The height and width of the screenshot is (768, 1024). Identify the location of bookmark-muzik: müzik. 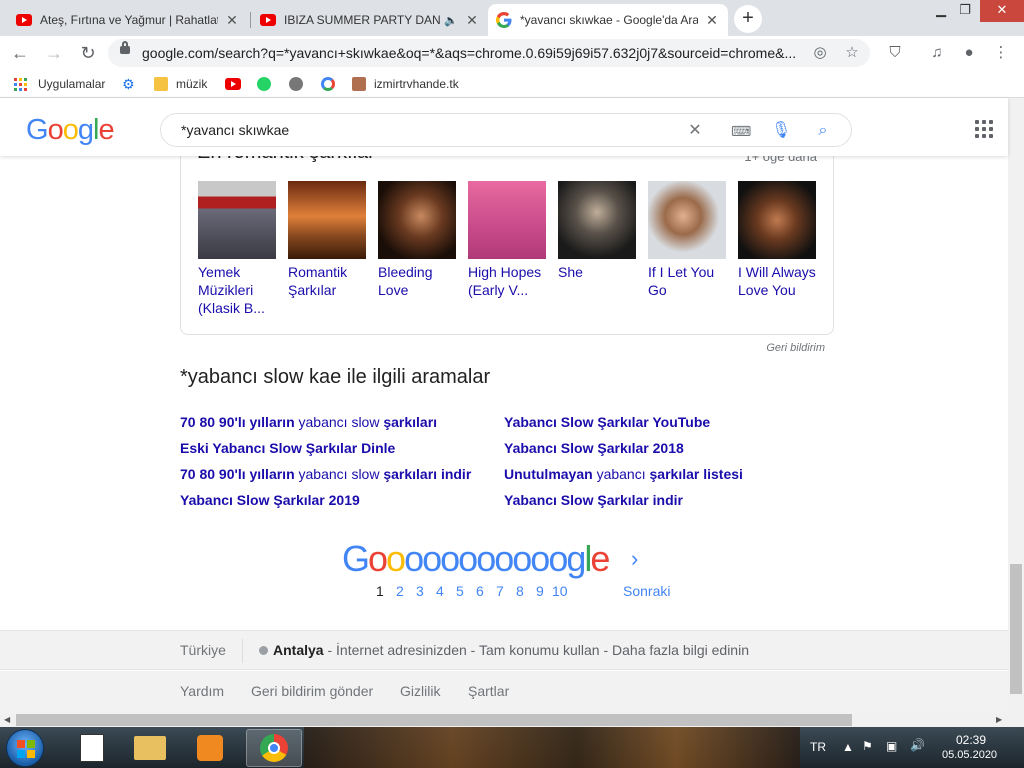
(180, 84).